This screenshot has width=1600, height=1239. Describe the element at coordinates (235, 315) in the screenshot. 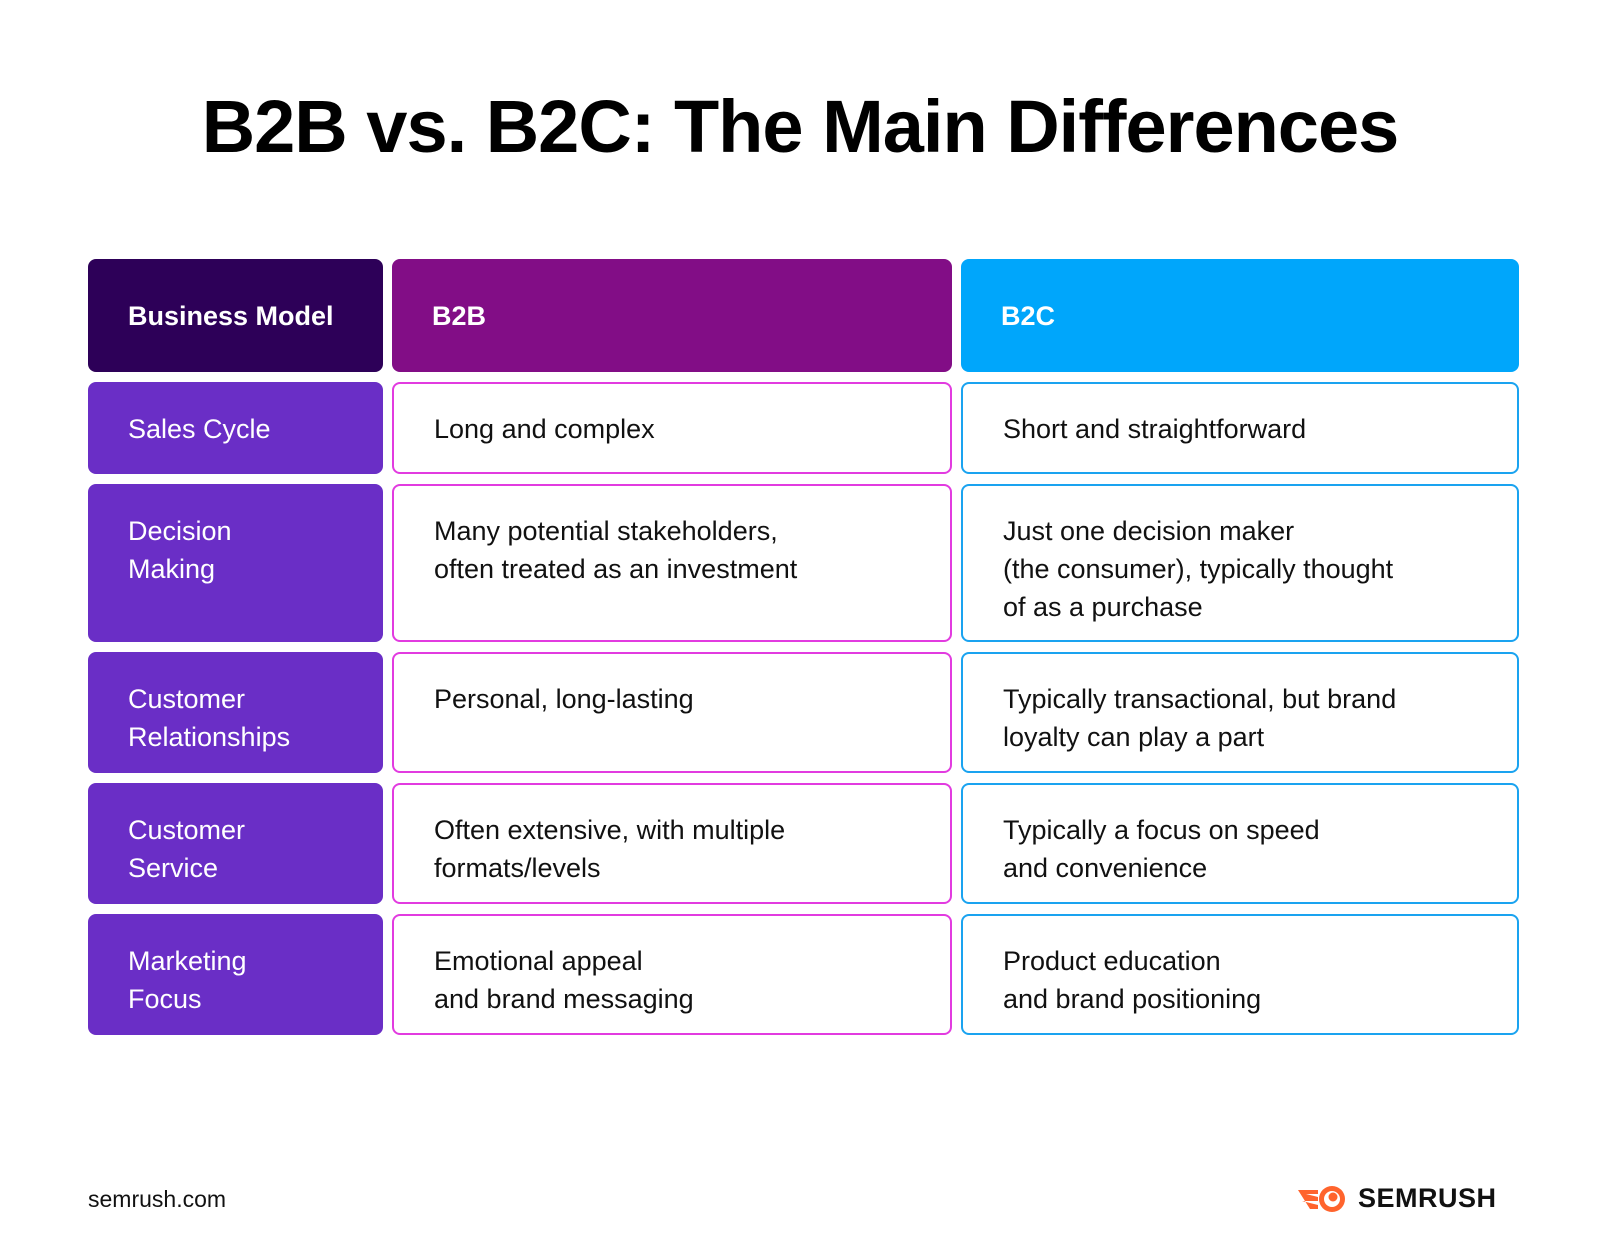

I see `header-business-model: Business Model` at that location.